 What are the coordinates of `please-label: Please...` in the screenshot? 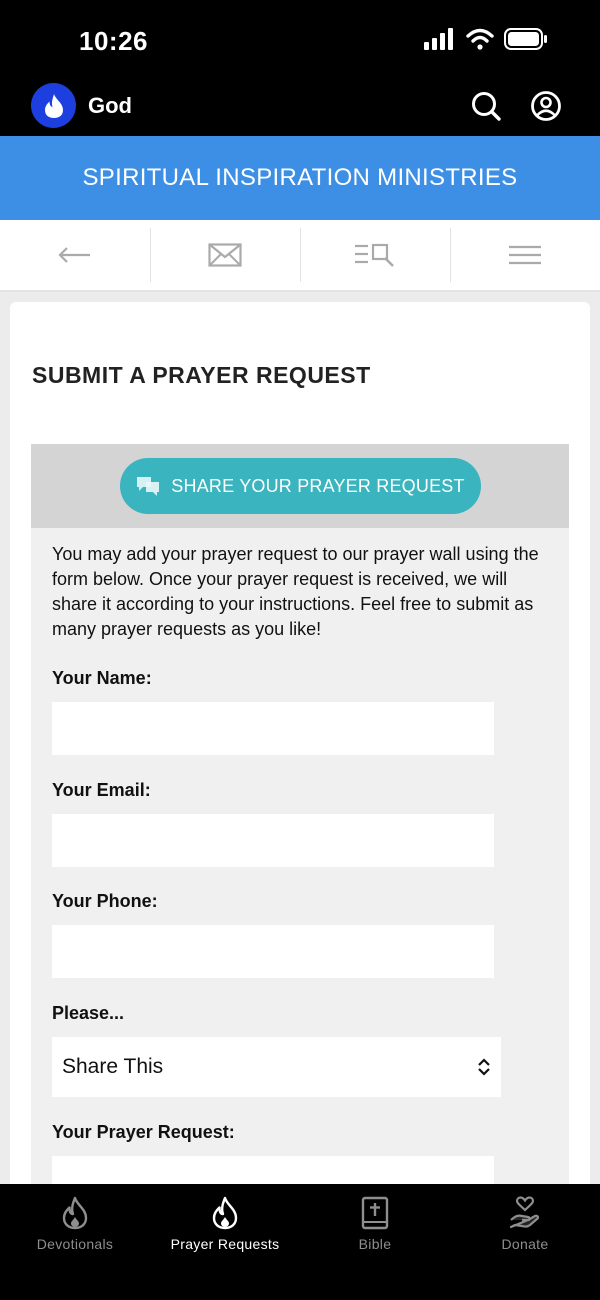 It's located at (88, 1013).